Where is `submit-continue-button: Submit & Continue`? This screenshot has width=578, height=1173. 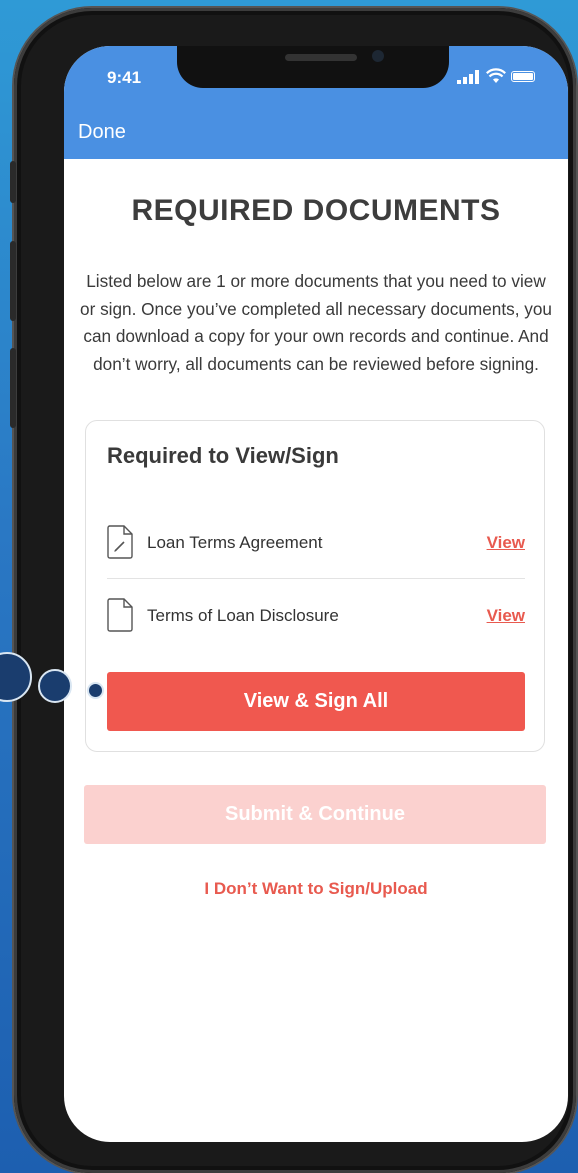 submit-continue-button: Submit & Continue is located at coordinates (315, 814).